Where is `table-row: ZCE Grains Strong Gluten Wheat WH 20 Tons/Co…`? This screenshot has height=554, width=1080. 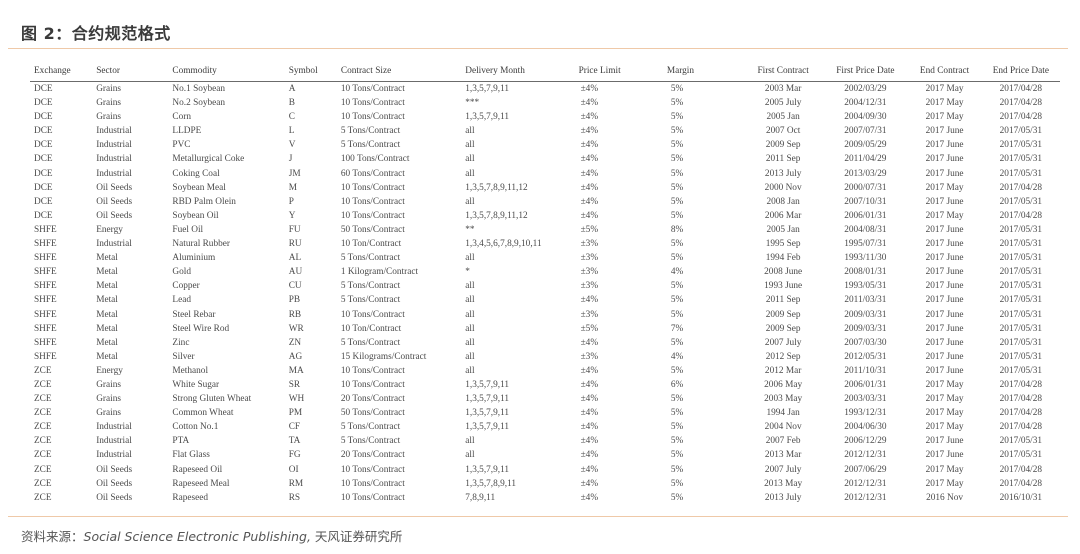 table-row: ZCE Grains Strong Gluten Wheat WH 20 Tons/Co… is located at coordinates (545, 399).